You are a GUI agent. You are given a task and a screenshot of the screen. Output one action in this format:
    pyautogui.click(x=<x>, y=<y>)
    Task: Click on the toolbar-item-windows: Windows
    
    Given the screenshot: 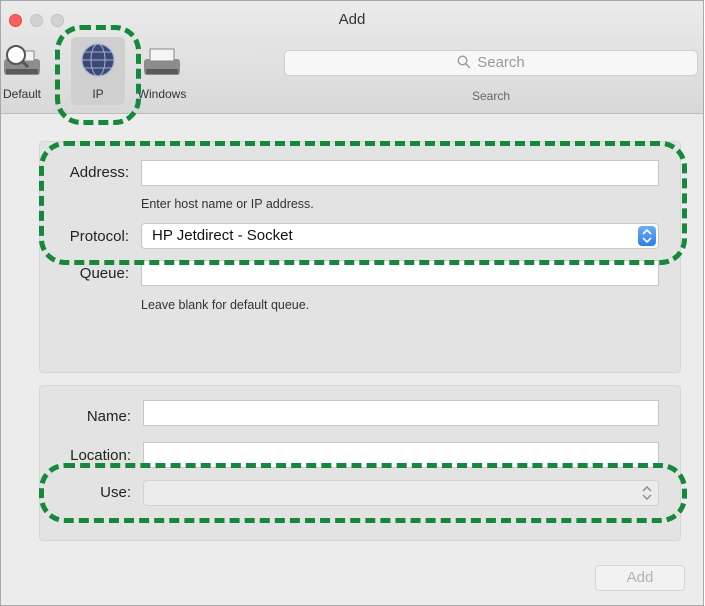 What is the action you would take?
    pyautogui.click(x=162, y=71)
    